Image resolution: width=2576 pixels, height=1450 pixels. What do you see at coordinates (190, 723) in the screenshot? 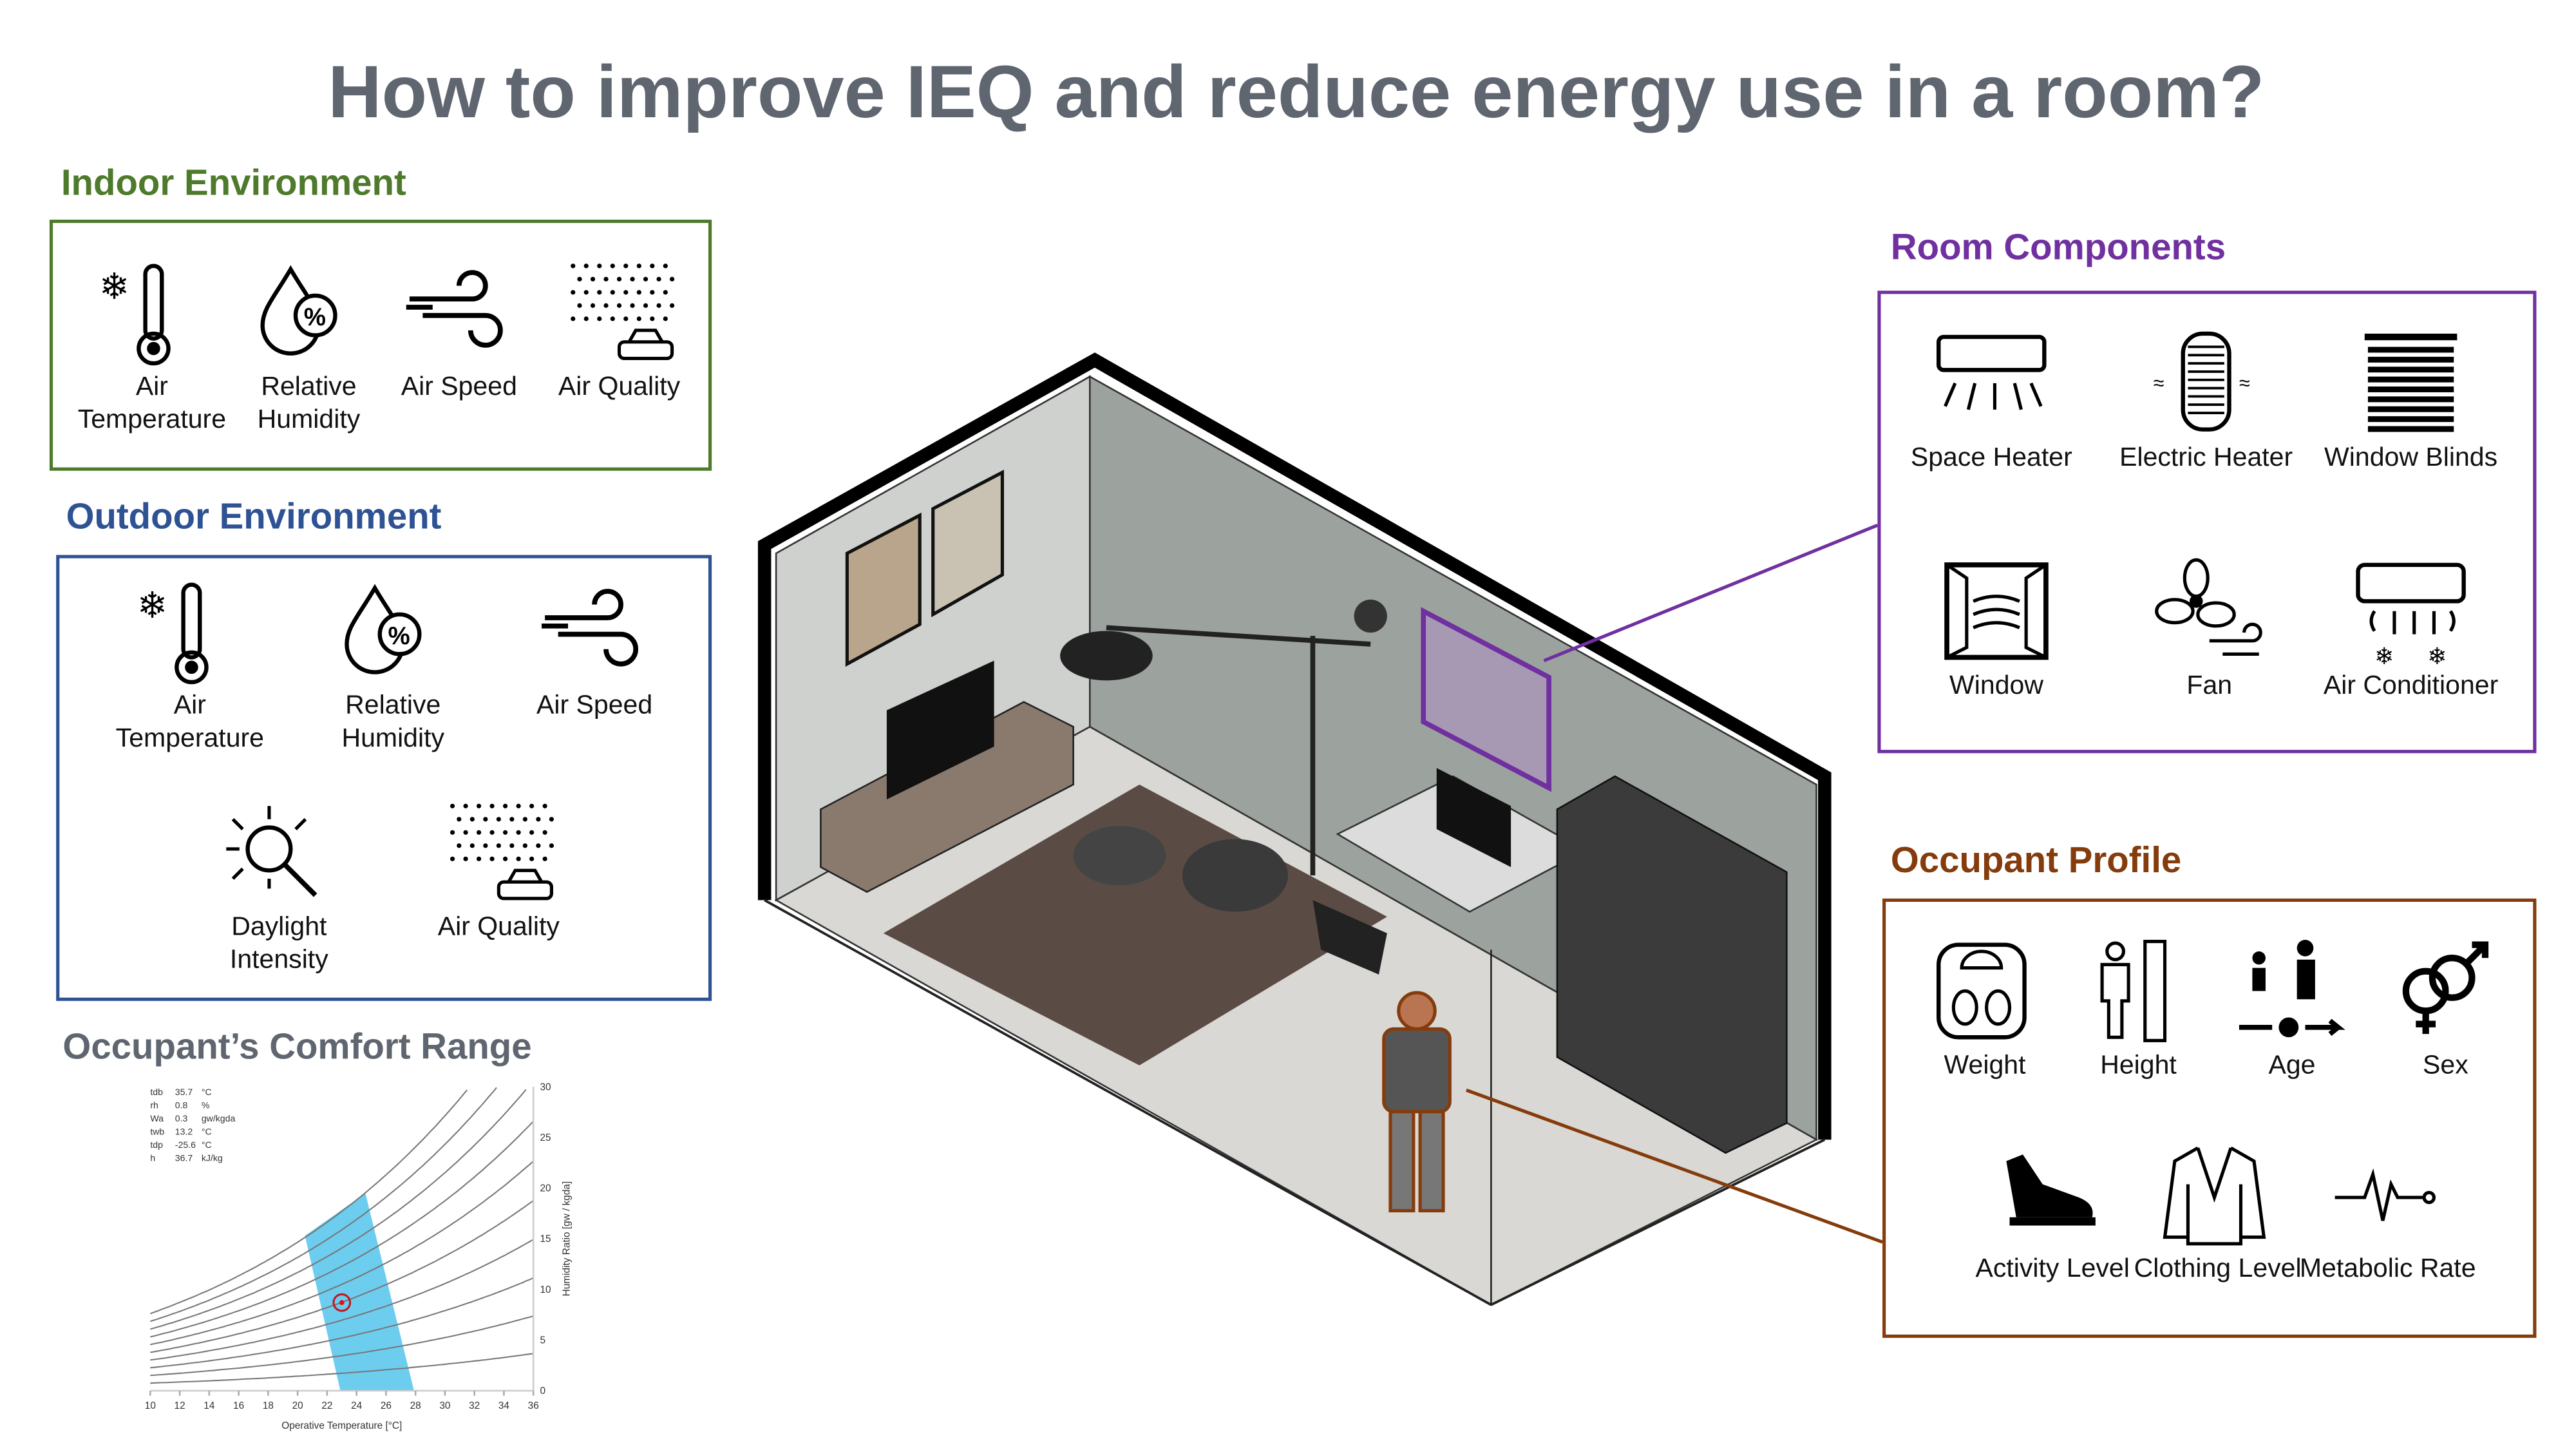
I see `item-label: Air Temperature` at bounding box center [190, 723].